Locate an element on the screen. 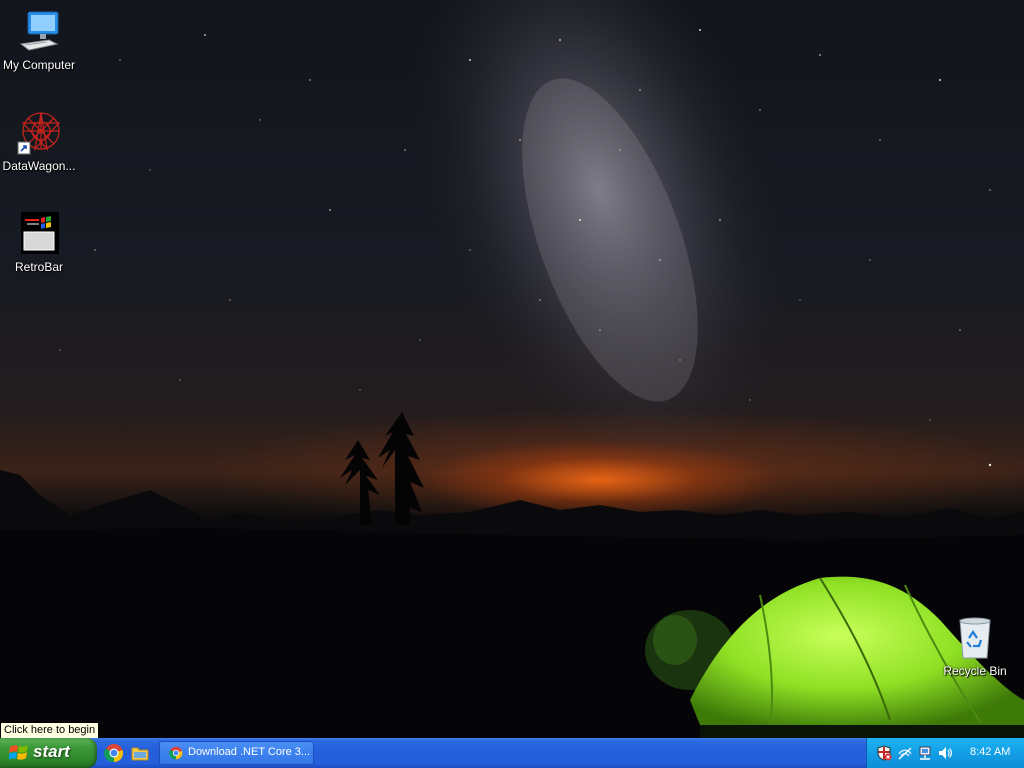 This screenshot has height=768, width=1024. volume-icon is located at coordinates (945, 753).